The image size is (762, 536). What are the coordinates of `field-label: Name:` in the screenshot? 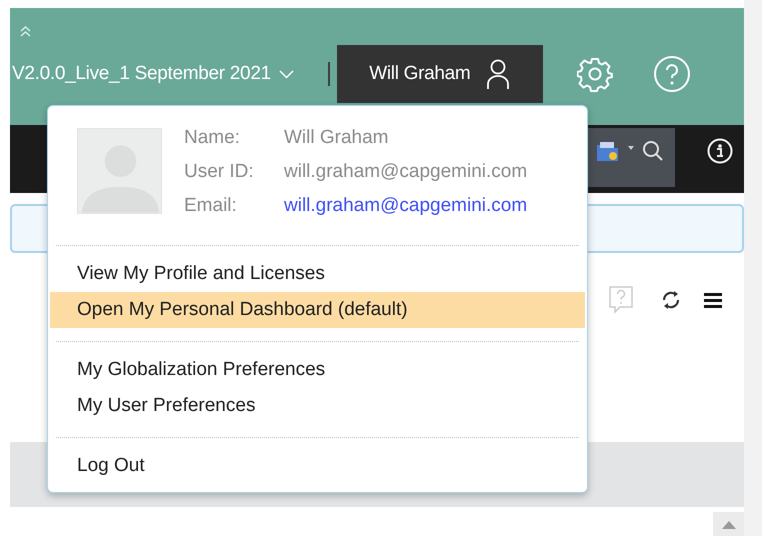 It's located at (212, 138).